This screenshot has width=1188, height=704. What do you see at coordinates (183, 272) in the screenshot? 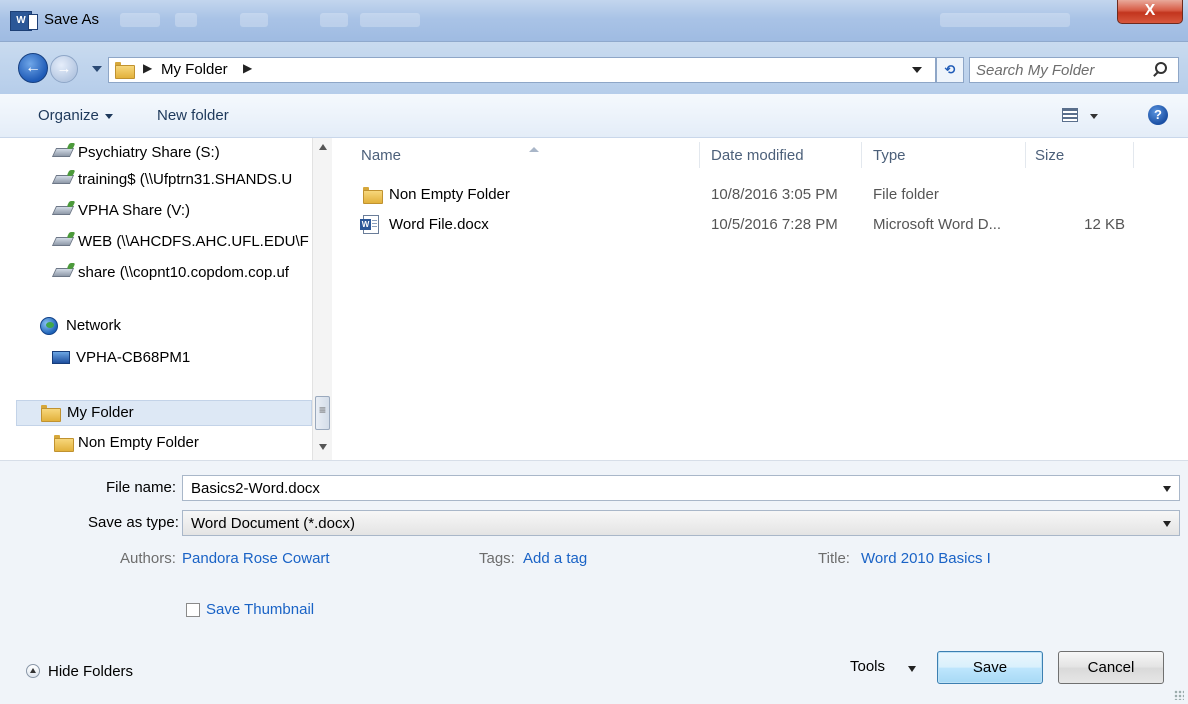
I see `nav-item-label: share (\\copnt10.copdom.cop.uf` at bounding box center [183, 272].